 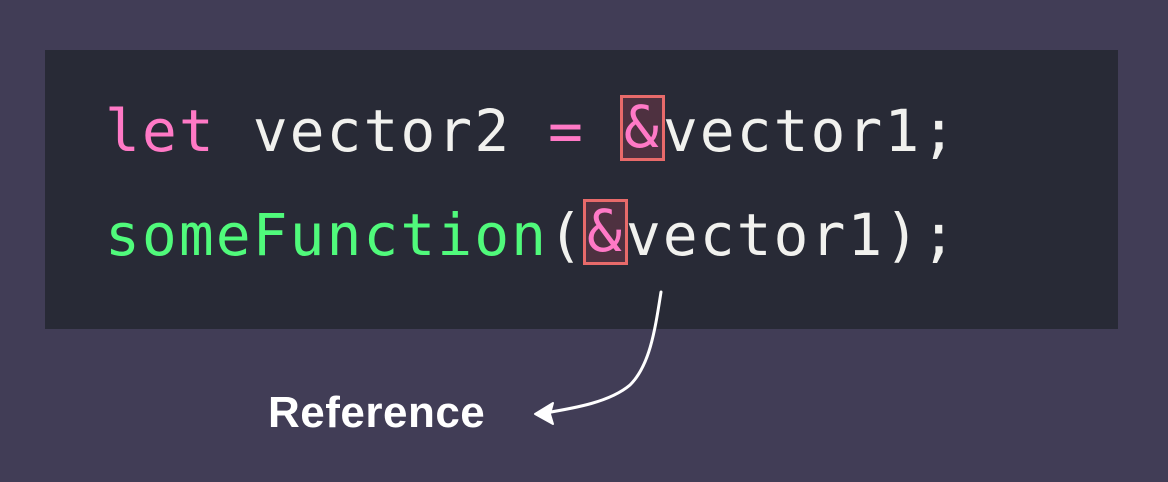 What do you see at coordinates (755, 235) in the screenshot?
I see `vector1-argument: vector1` at bounding box center [755, 235].